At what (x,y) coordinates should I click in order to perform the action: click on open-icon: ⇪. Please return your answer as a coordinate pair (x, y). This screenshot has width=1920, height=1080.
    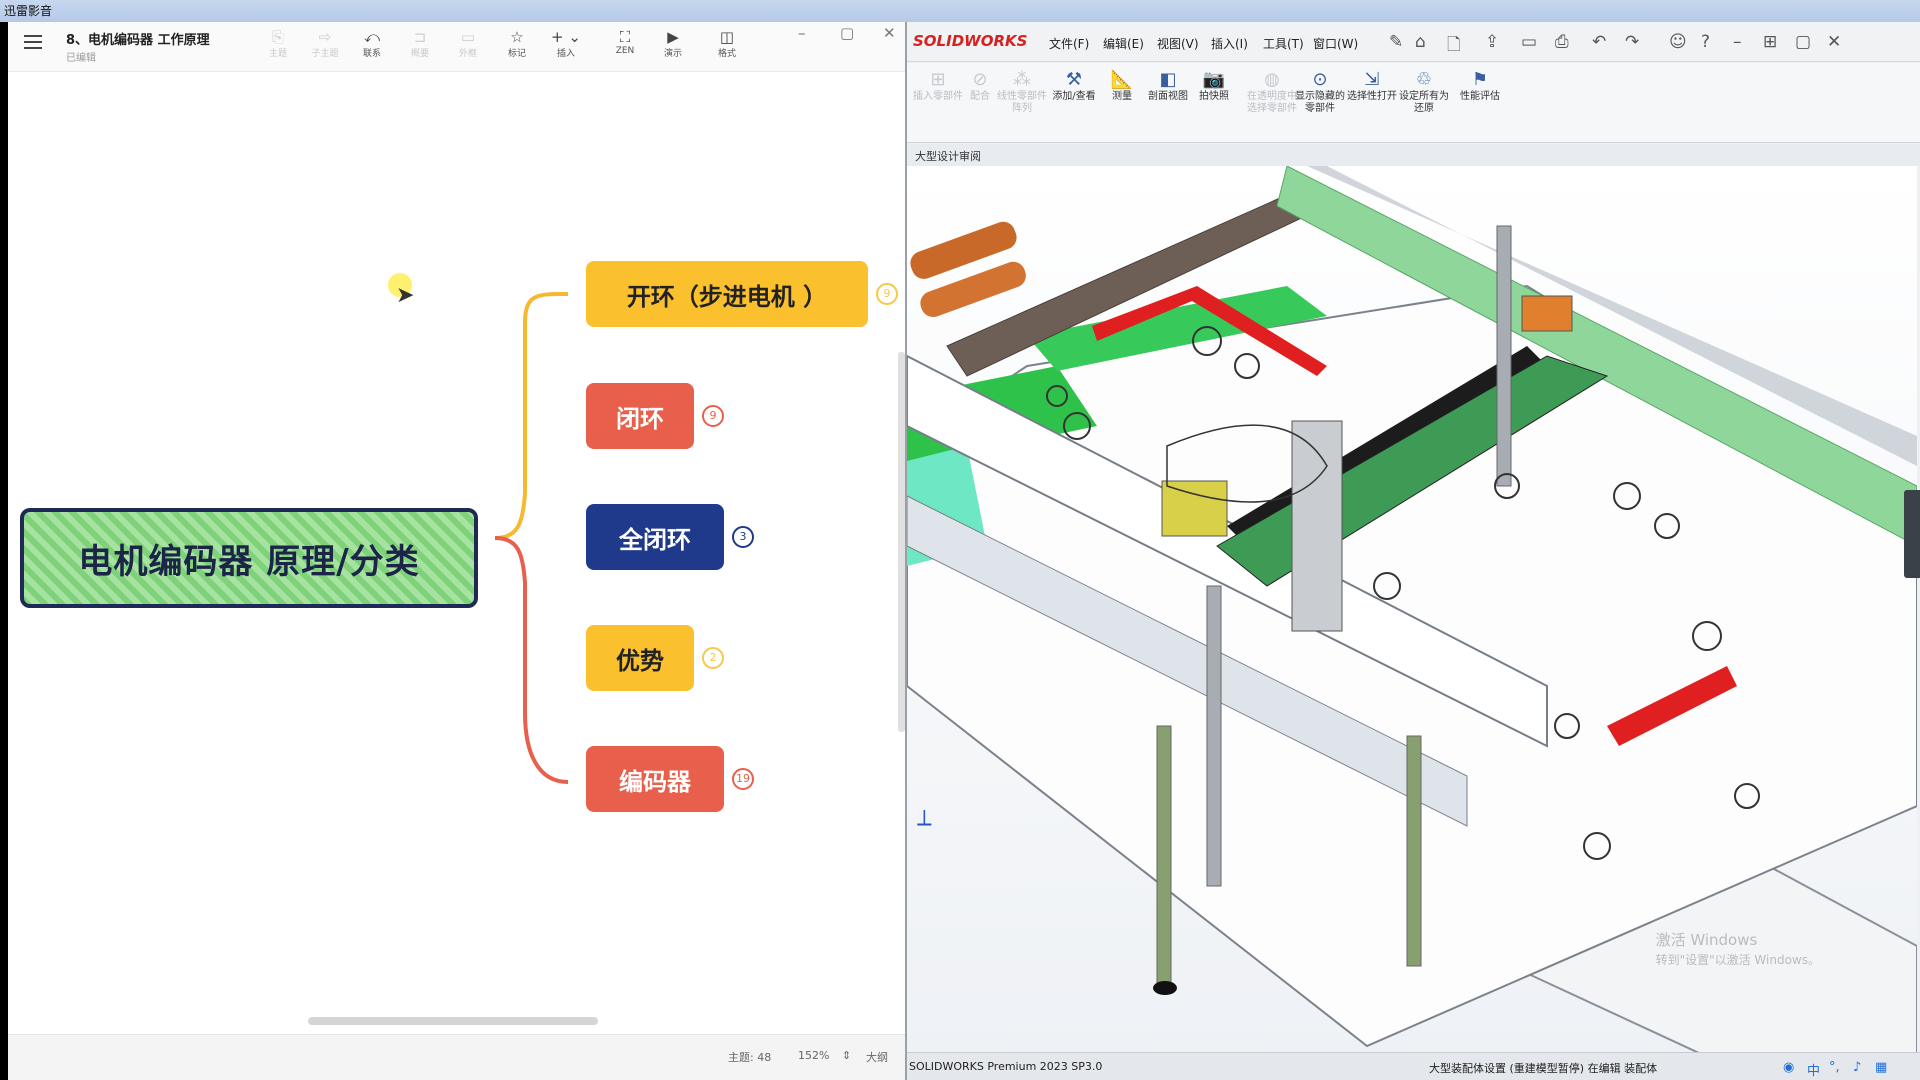
    Looking at the image, I should click on (1492, 42).